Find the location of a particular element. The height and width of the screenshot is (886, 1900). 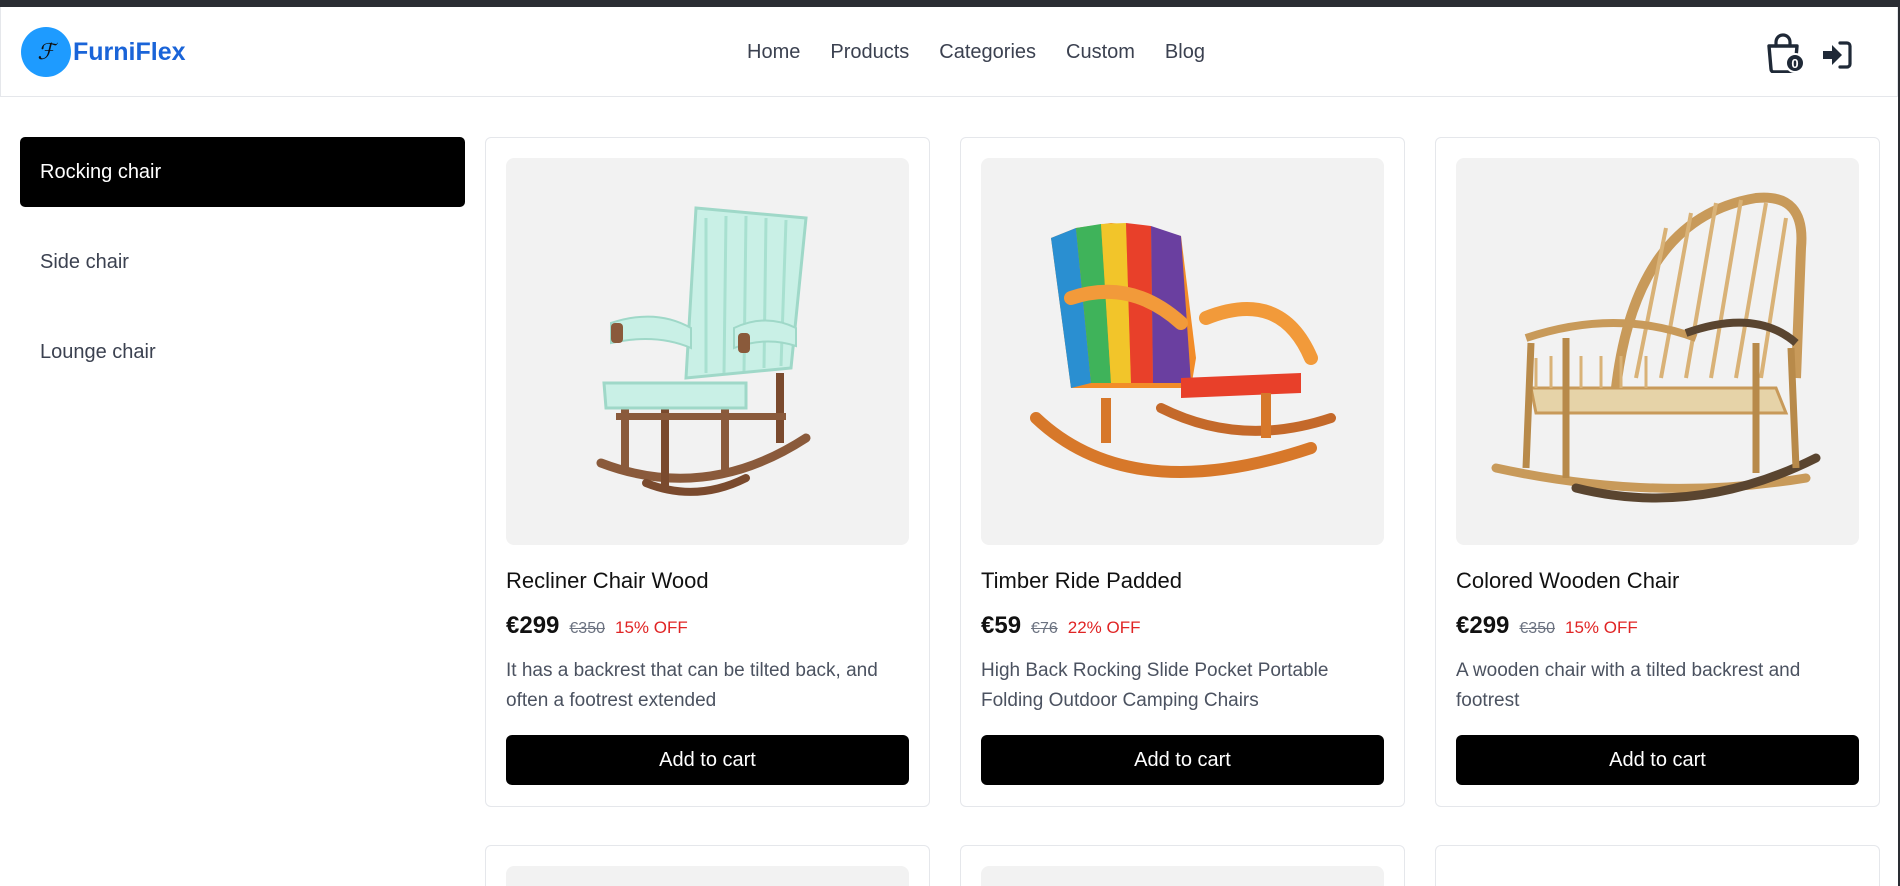

logo-text: FurniFlex is located at coordinates (129, 51).